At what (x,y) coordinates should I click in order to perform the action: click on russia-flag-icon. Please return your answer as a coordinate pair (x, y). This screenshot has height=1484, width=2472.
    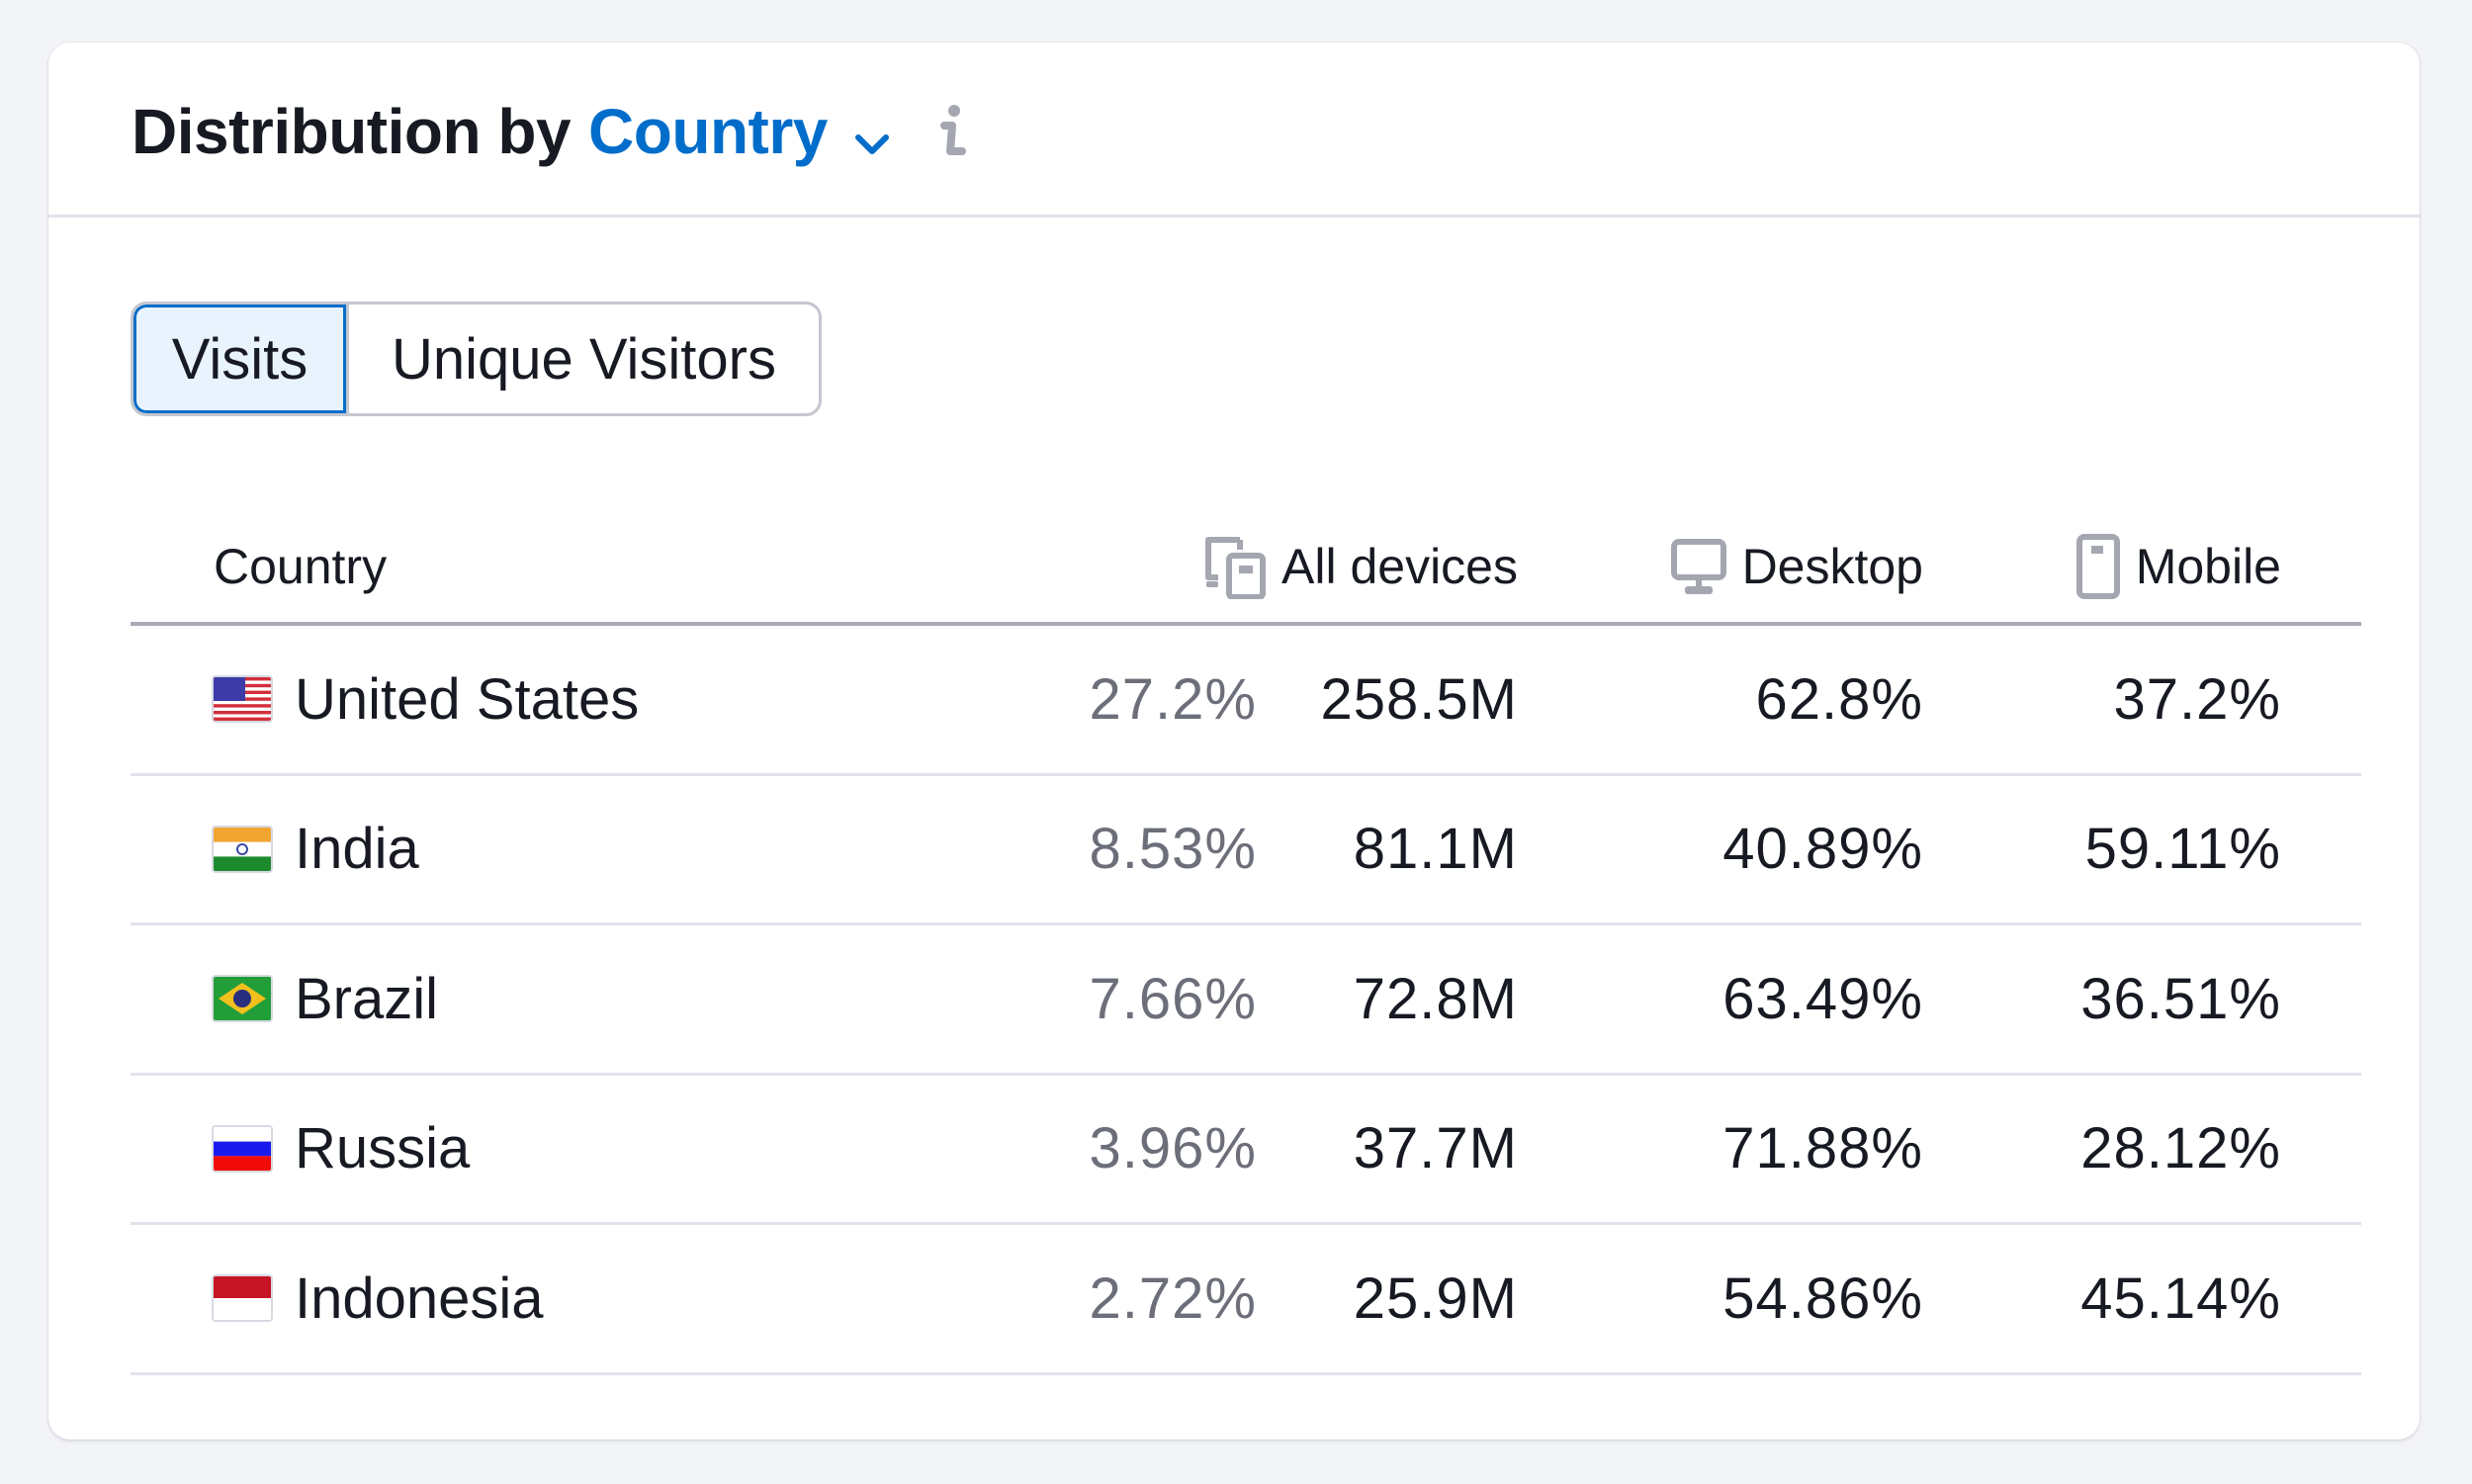
    Looking at the image, I should click on (242, 1148).